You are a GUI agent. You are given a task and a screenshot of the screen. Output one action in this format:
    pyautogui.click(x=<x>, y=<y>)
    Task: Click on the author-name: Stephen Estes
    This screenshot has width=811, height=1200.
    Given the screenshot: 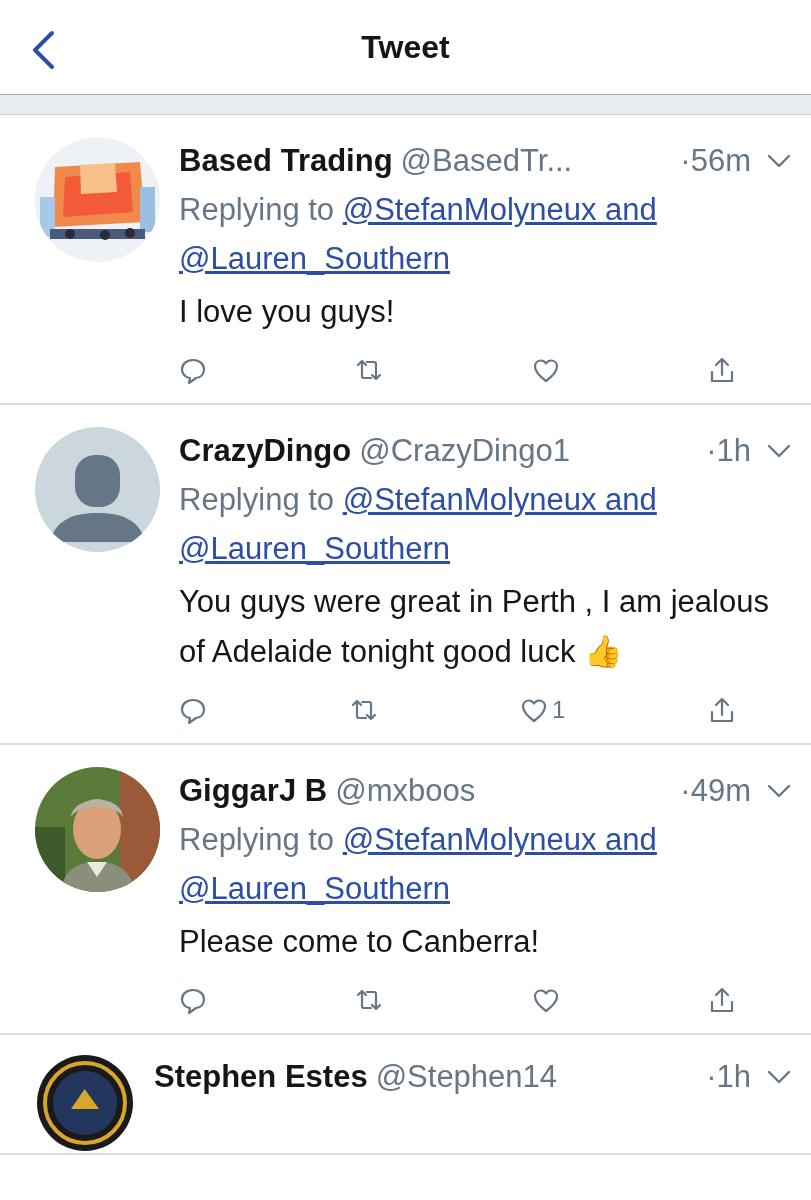 What is the action you would take?
    pyautogui.click(x=261, y=1077)
    